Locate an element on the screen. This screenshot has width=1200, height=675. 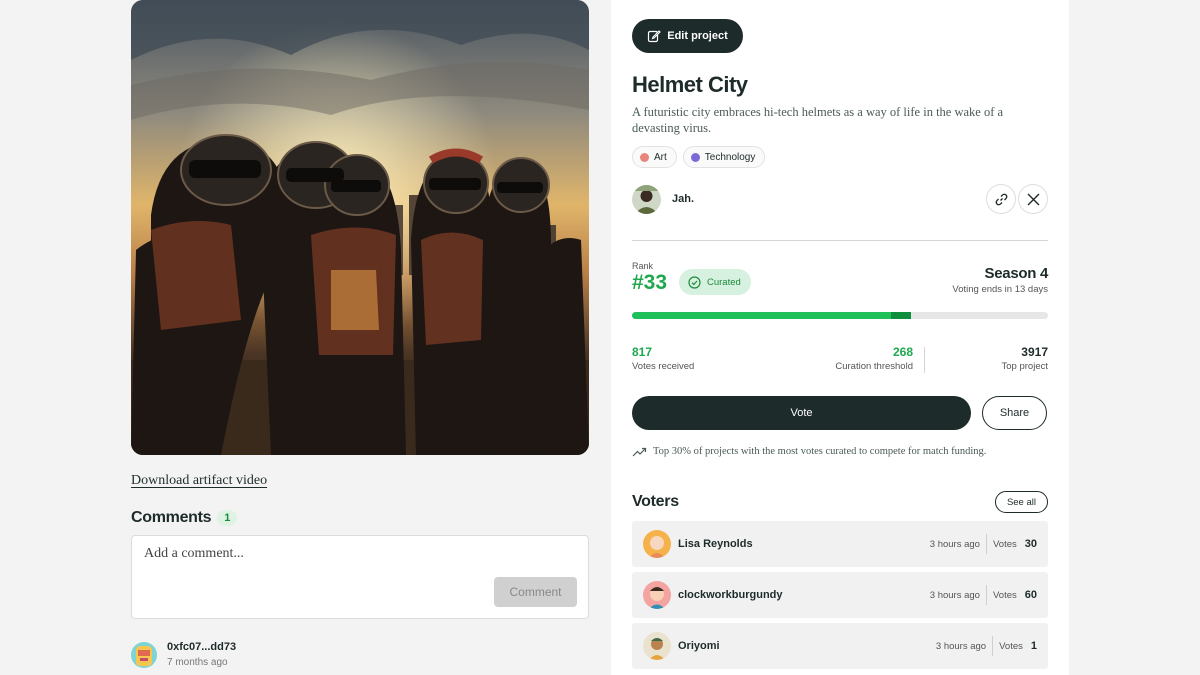
votes-progress-bar is located at coordinates (840, 315).